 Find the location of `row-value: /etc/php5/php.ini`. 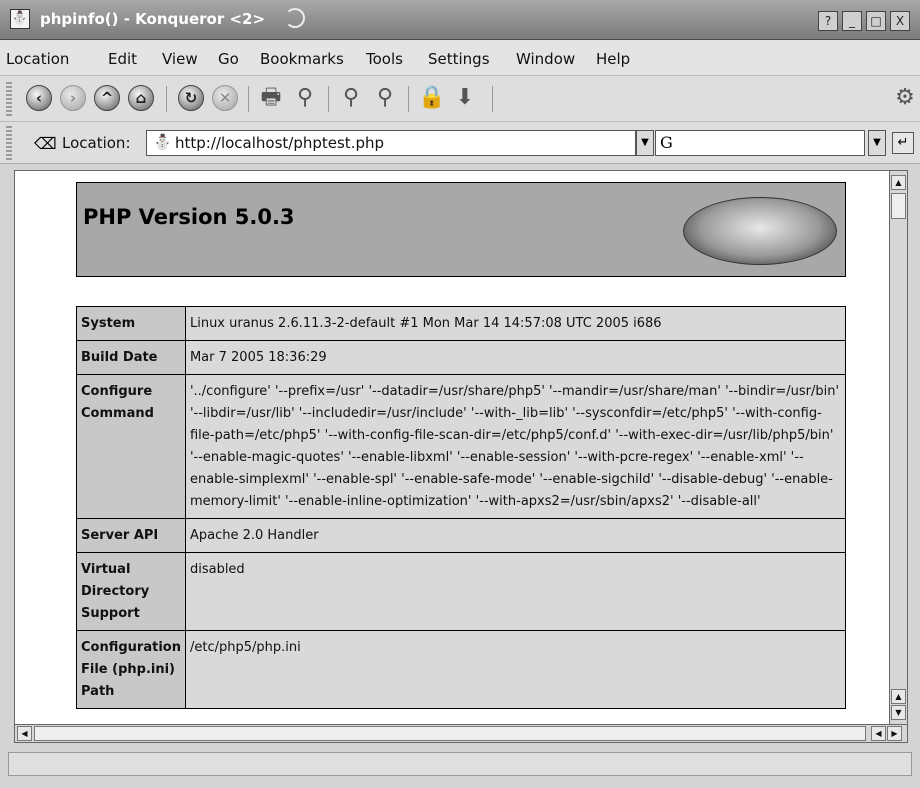

row-value: /etc/php5/php.ini is located at coordinates (515, 669).